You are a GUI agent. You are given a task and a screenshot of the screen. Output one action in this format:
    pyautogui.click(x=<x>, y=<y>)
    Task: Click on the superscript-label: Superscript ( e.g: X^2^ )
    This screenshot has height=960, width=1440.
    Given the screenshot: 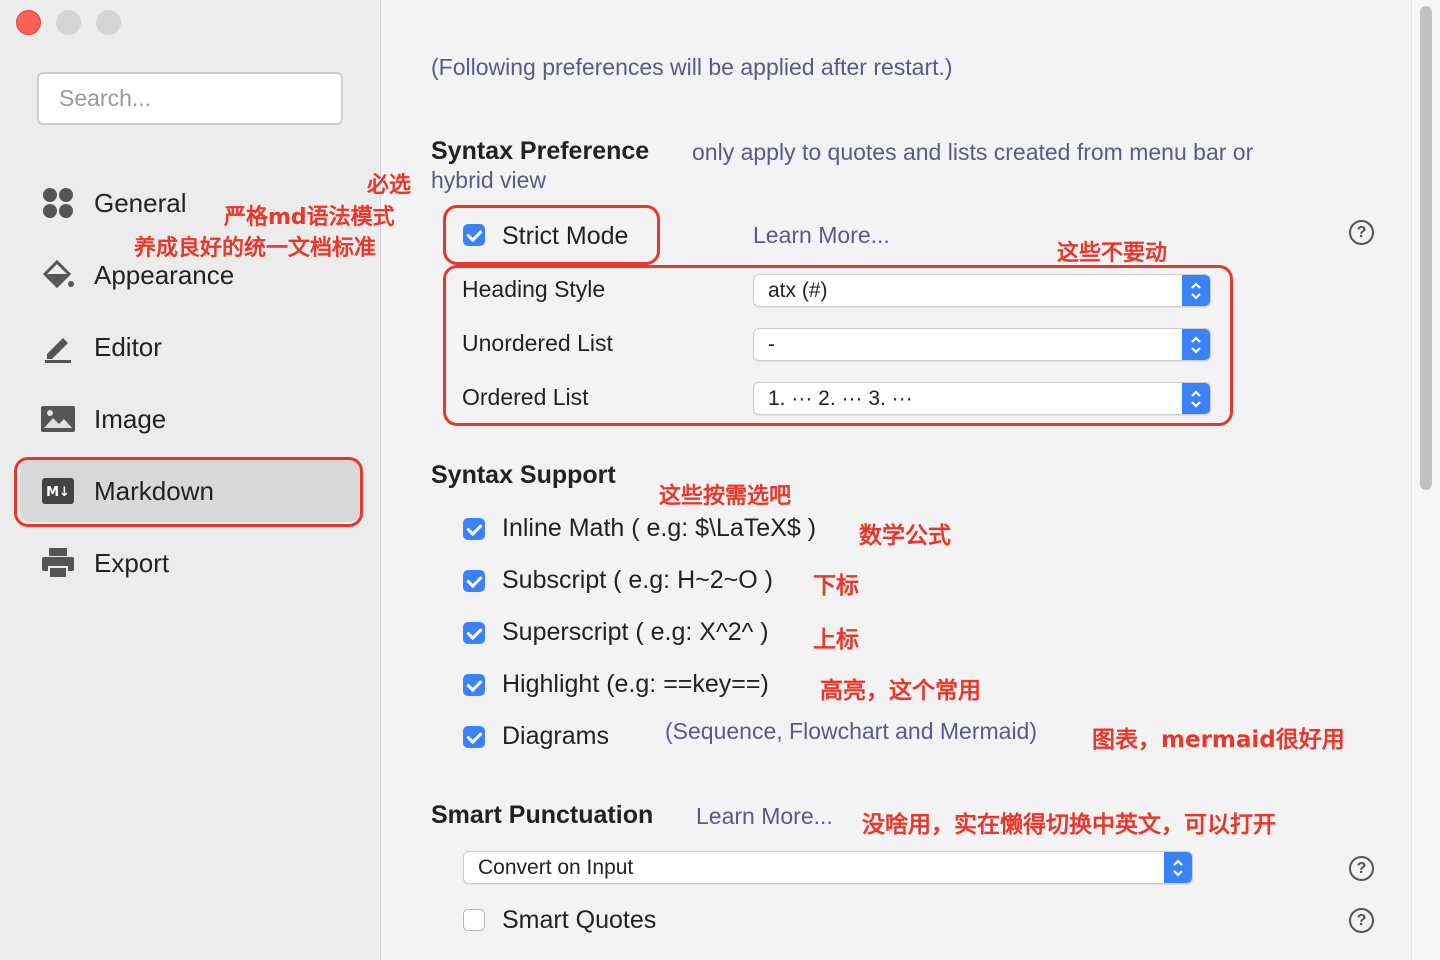 What is the action you would take?
    pyautogui.click(x=635, y=632)
    